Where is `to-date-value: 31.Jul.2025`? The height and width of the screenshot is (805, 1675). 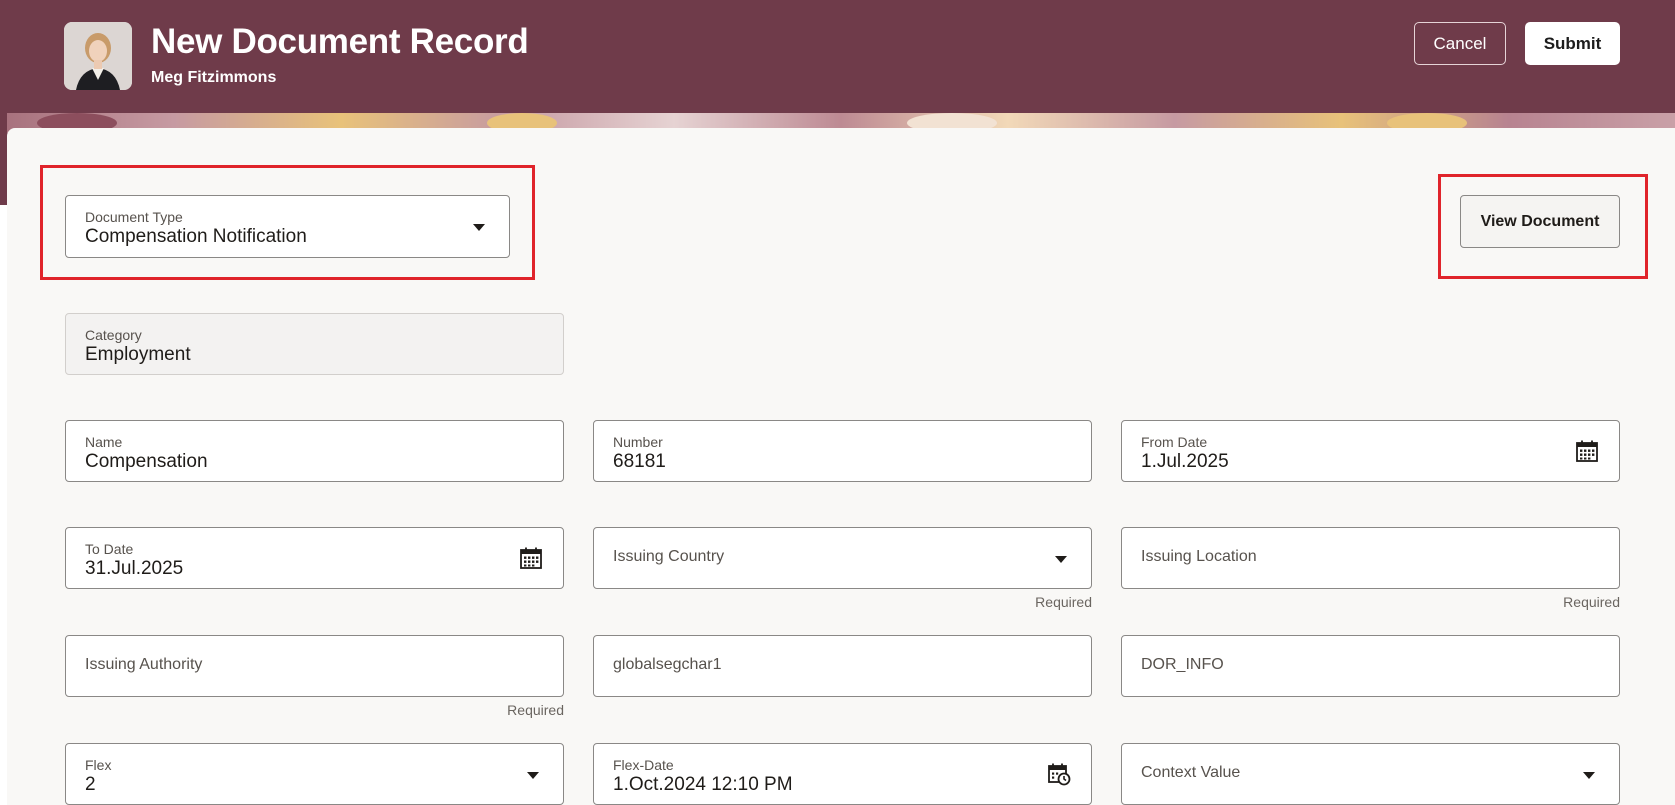 to-date-value: 31.Jul.2025 is located at coordinates (134, 568).